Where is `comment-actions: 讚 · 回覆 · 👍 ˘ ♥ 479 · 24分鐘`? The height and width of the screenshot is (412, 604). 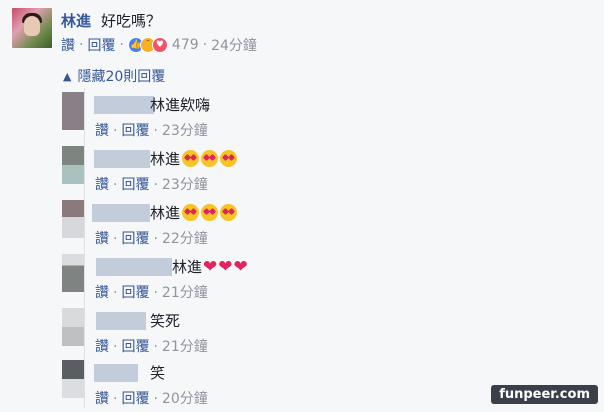
comment-actions: 讚 · 回覆 · 👍 ˘ ♥ 479 · 24分鐘 is located at coordinates (159, 45).